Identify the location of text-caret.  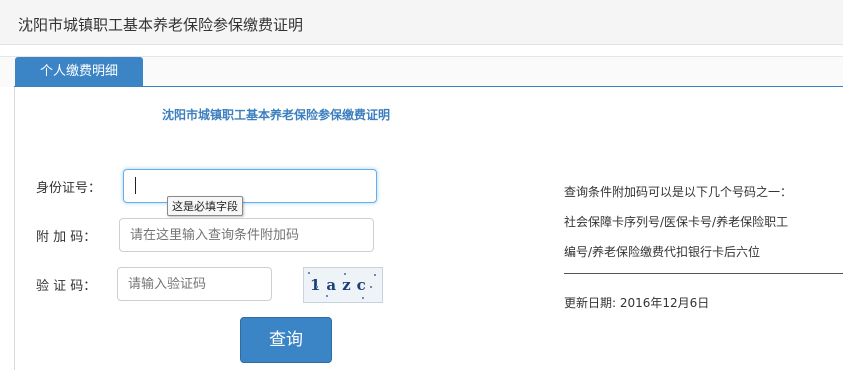
(135, 185).